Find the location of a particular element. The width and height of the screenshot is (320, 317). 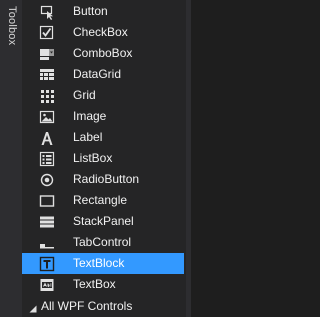

combobox-icon is located at coordinates (47, 54).